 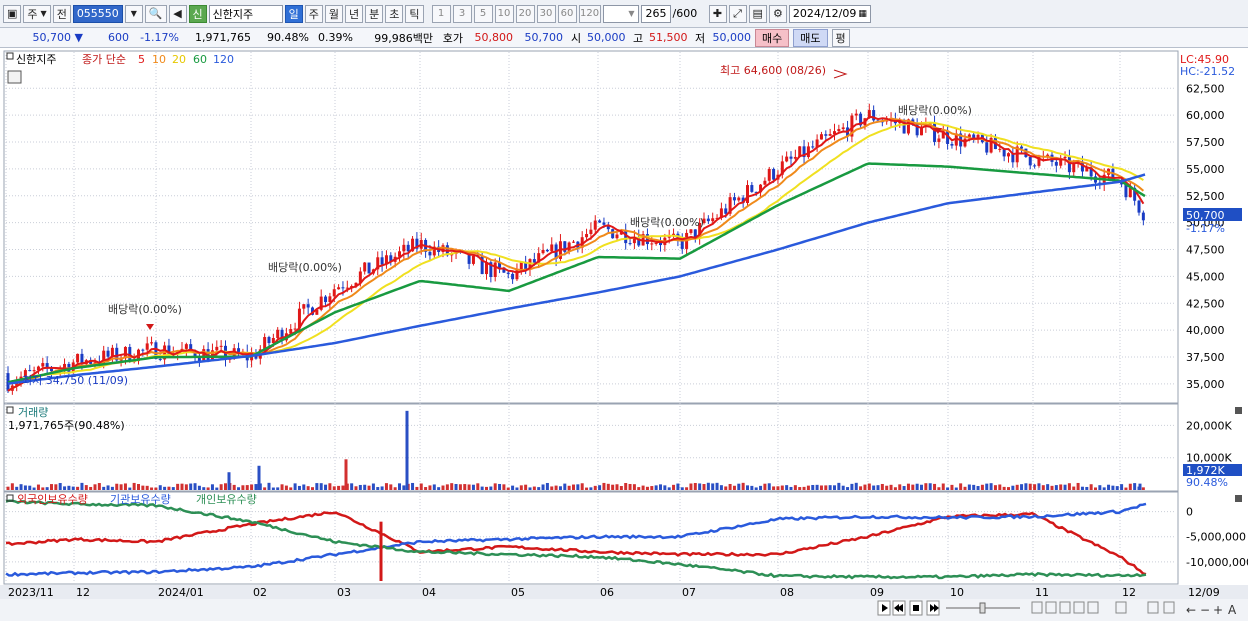 I want to click on minute-60: 60, so click(x=567, y=13).